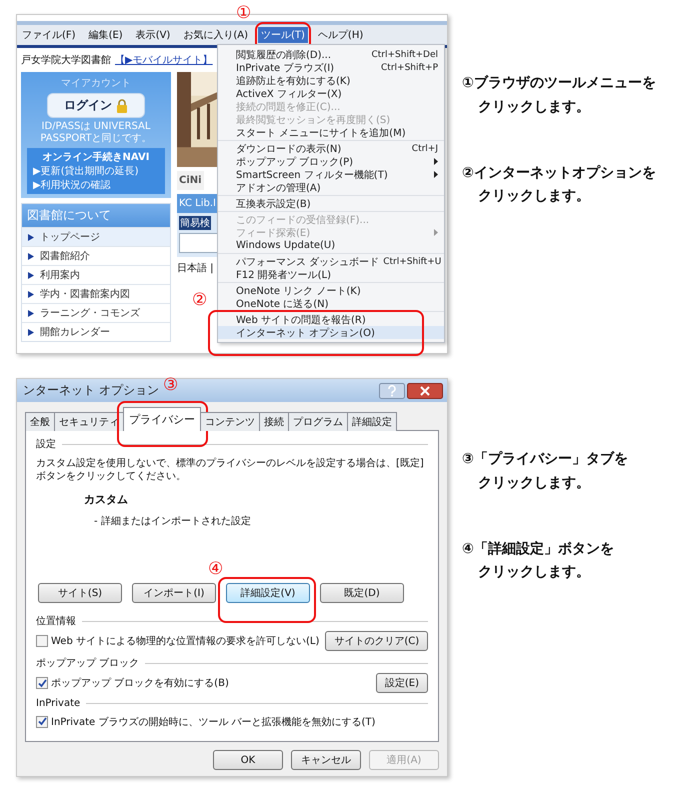  Describe the element at coordinates (340, 35) in the screenshot. I see `menu-bar-item: ヘルプ(H)` at that location.